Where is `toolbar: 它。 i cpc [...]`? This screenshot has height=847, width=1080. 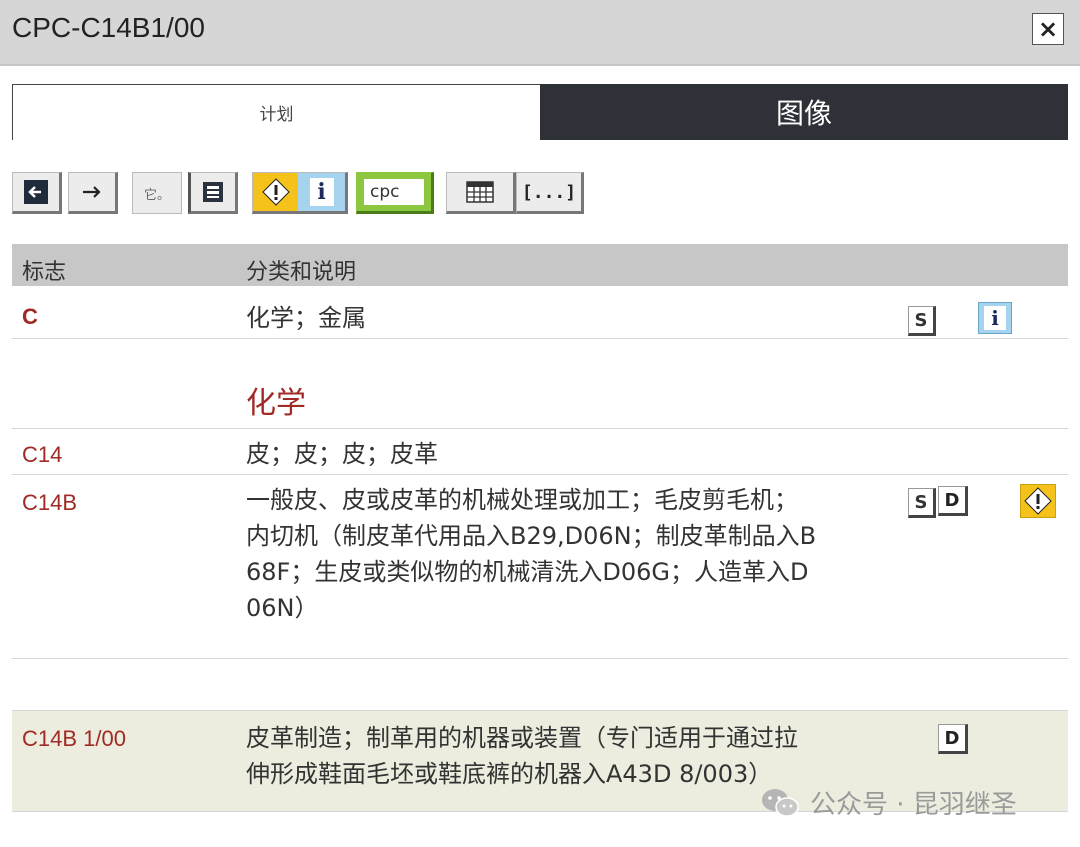 toolbar: 它。 i cpc [...] is located at coordinates (312, 194).